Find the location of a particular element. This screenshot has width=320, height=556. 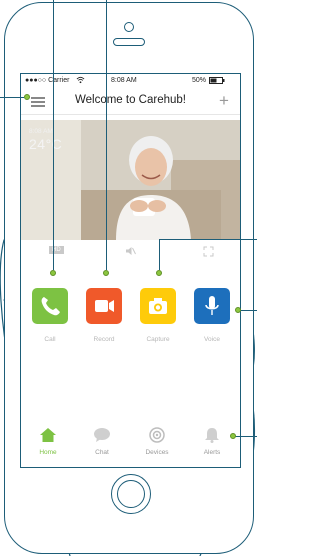

phone-icon is located at coordinates (50, 306).